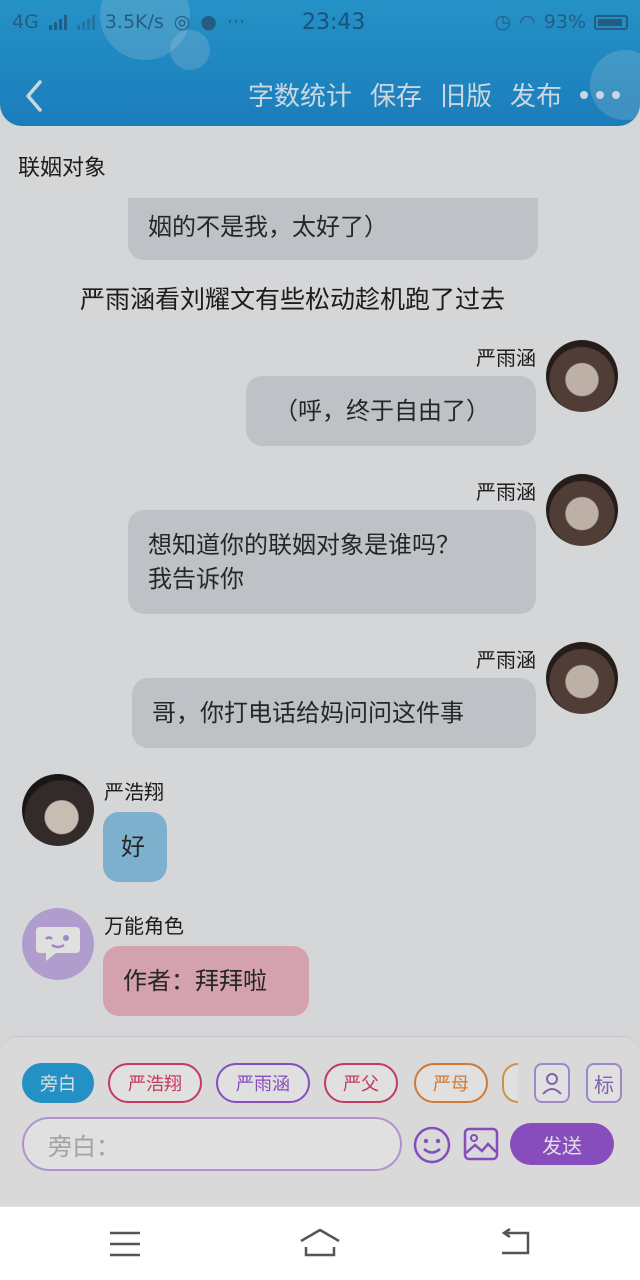  Describe the element at coordinates (125, 1244) in the screenshot. I see `menu-icon` at that location.